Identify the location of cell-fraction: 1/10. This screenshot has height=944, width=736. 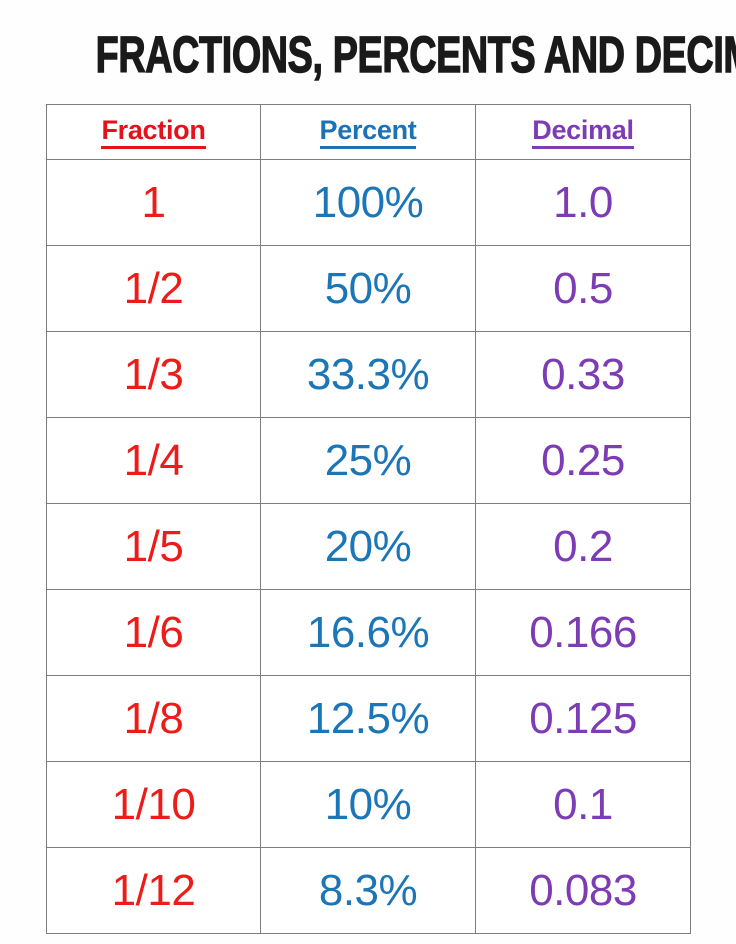
(153, 804).